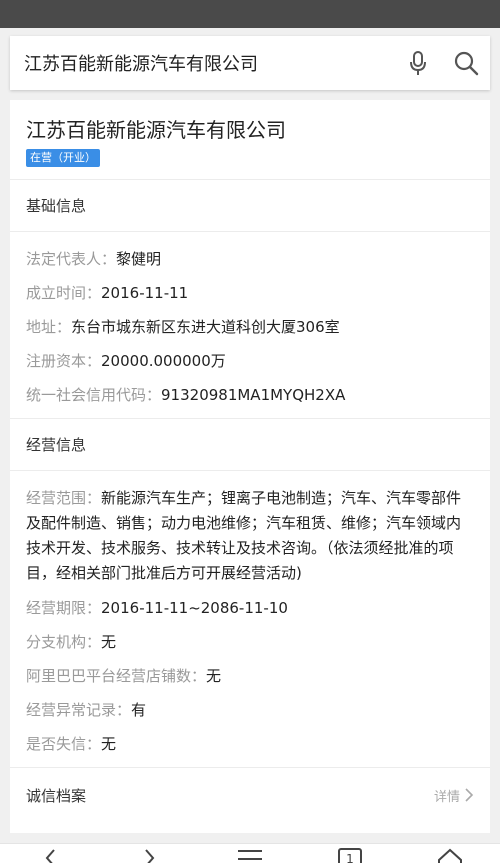 The image size is (500, 863). What do you see at coordinates (116, 676) in the screenshot?
I see `info-label: 阿里巴巴平台经营店铺数：` at bounding box center [116, 676].